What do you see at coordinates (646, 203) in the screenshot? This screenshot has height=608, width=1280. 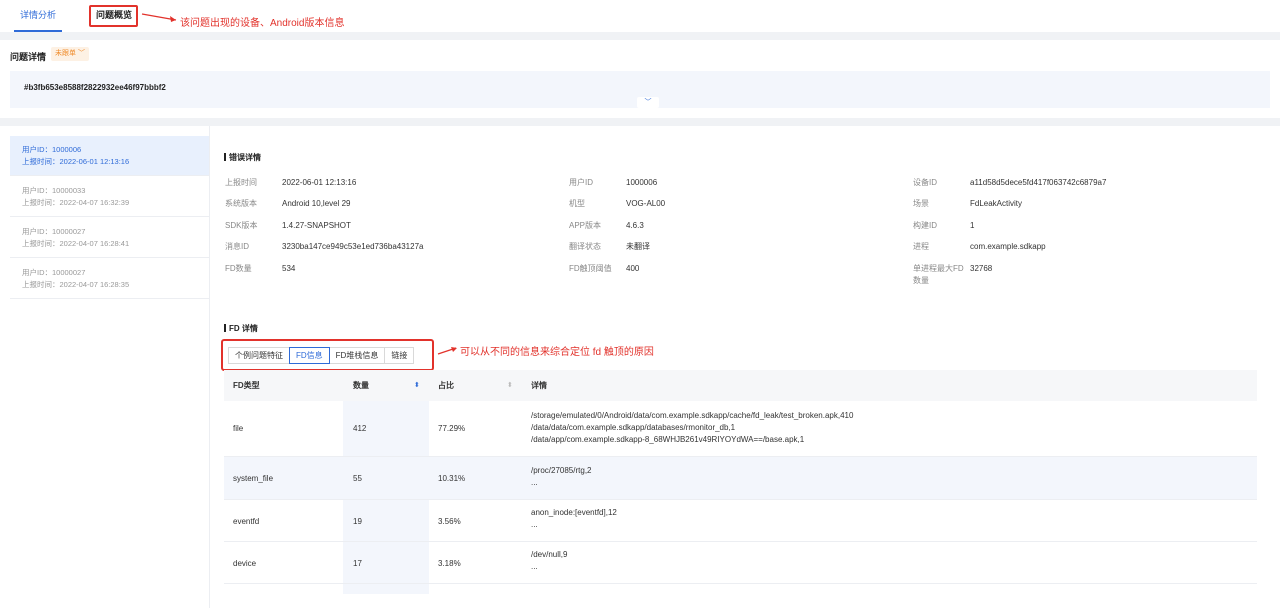 I see `kv-value: VOG-AL00` at bounding box center [646, 203].